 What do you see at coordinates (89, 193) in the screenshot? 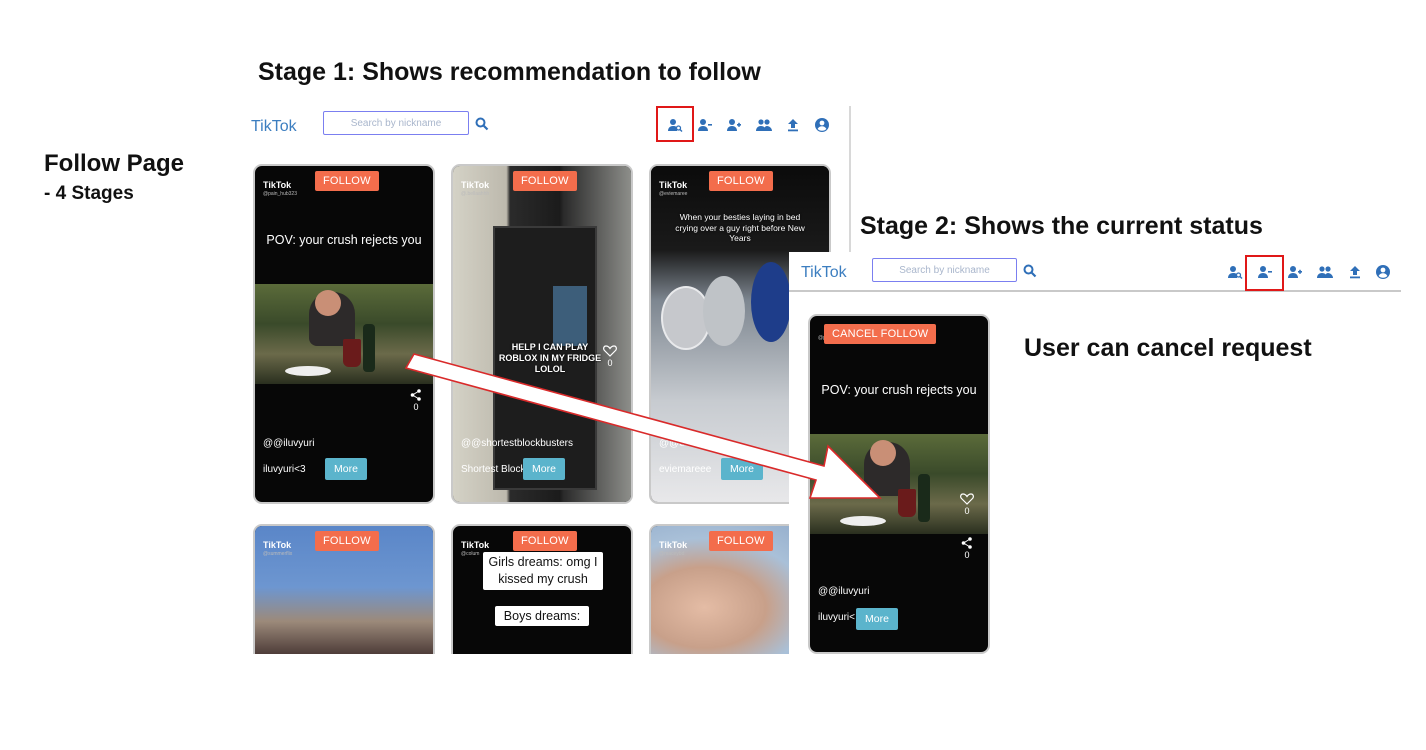
I see `page-subtitle: - 4 Stages` at bounding box center [89, 193].